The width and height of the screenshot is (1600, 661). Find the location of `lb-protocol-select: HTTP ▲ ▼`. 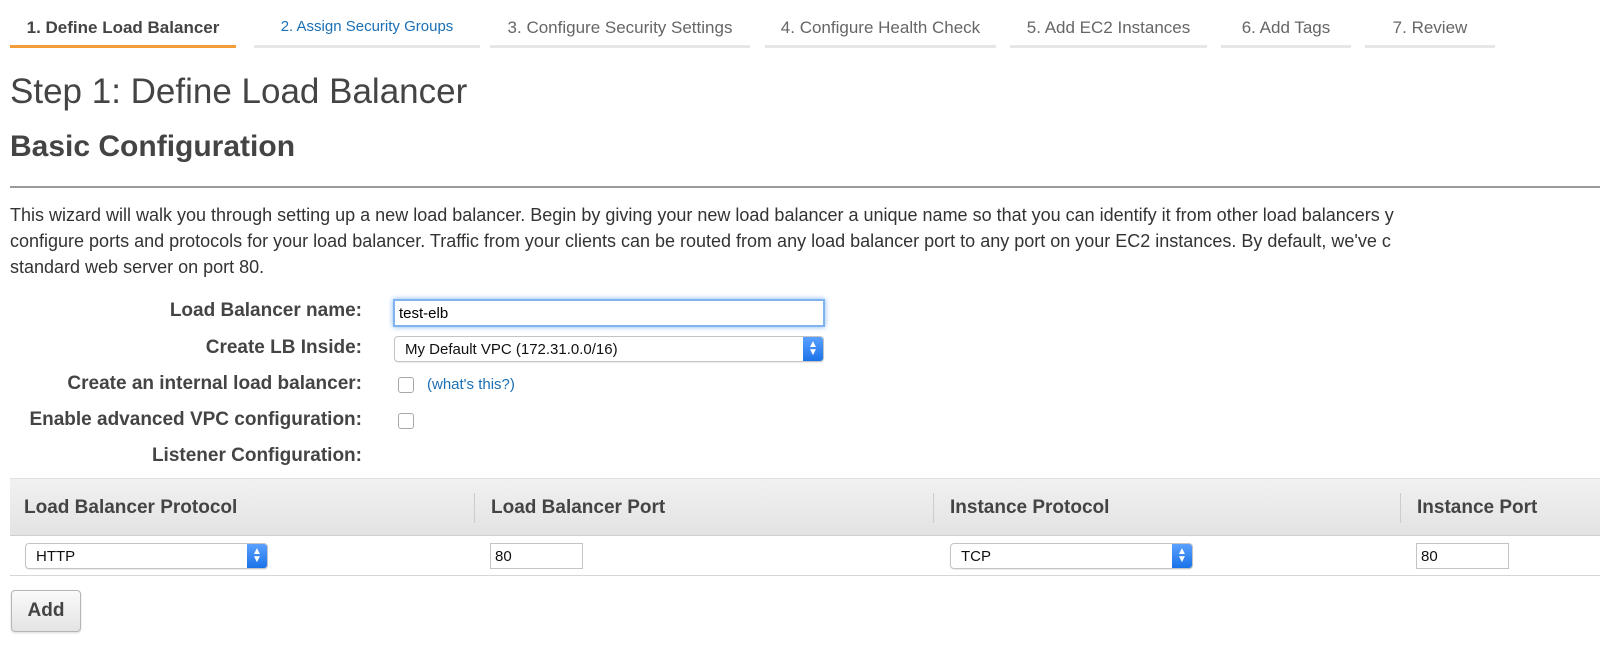

lb-protocol-select: HTTP ▲ ▼ is located at coordinates (146, 556).